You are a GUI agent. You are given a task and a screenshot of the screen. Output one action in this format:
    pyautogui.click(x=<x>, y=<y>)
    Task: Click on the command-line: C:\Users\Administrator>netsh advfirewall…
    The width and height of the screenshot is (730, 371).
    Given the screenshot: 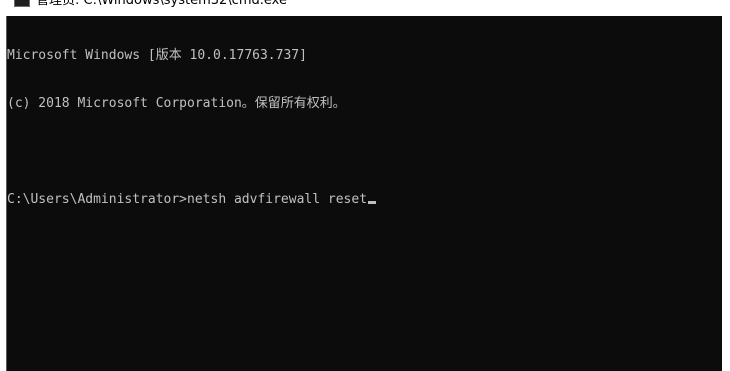 What is the action you would take?
    pyautogui.click(x=192, y=200)
    